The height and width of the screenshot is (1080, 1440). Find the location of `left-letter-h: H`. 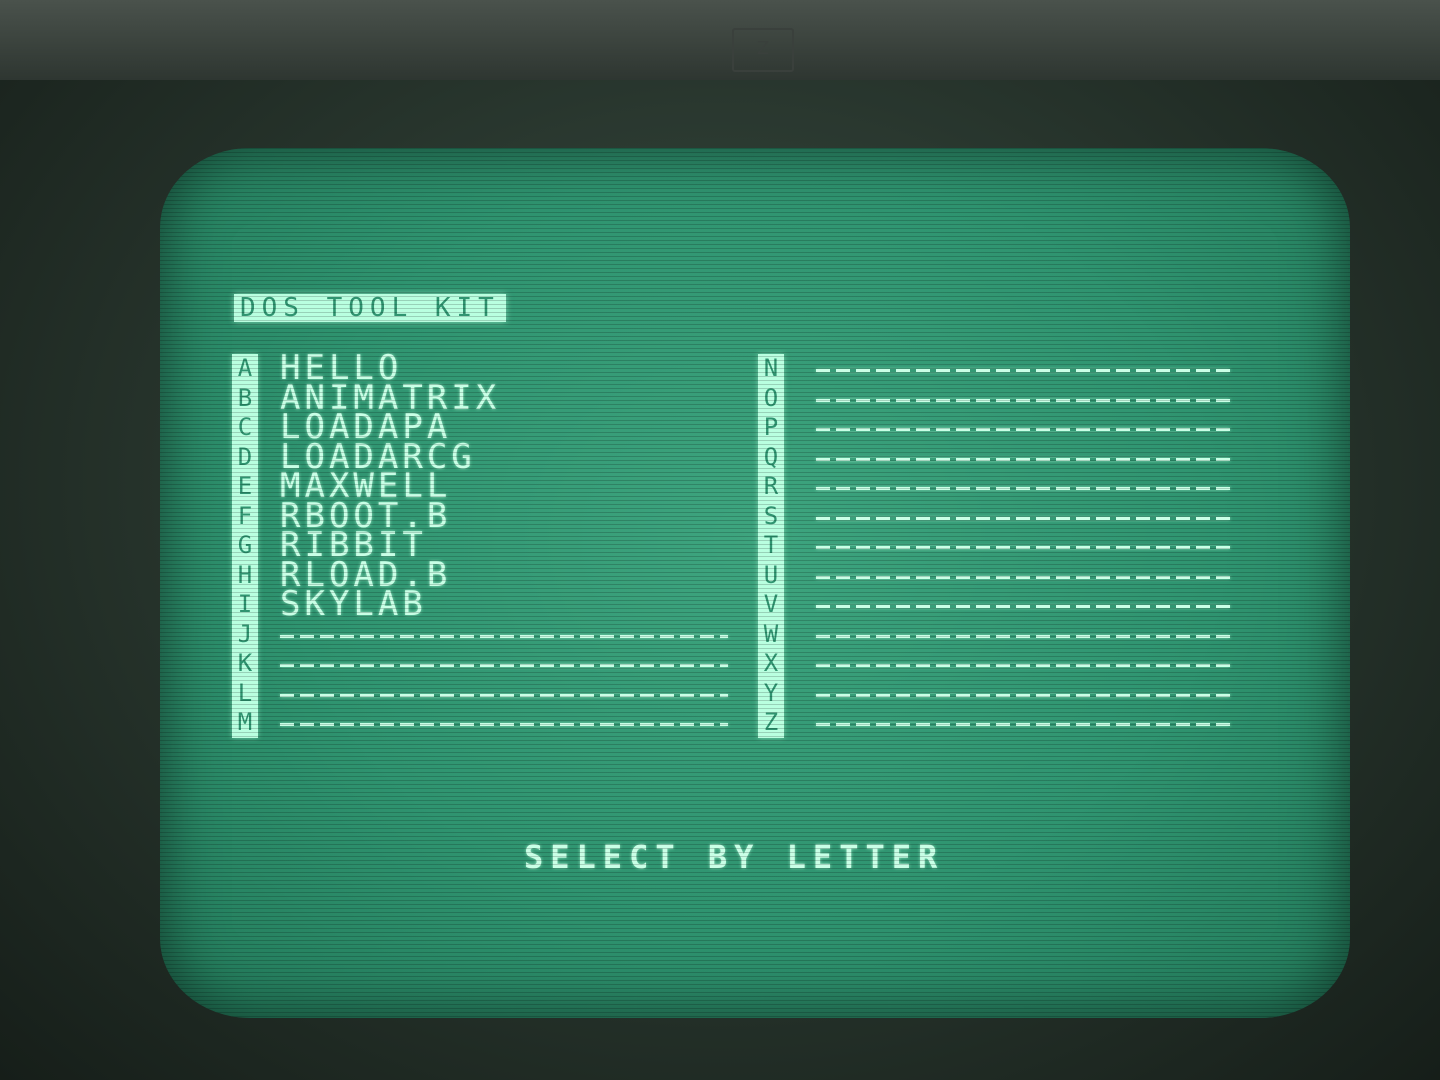

left-letter-h: H is located at coordinates (245, 576).